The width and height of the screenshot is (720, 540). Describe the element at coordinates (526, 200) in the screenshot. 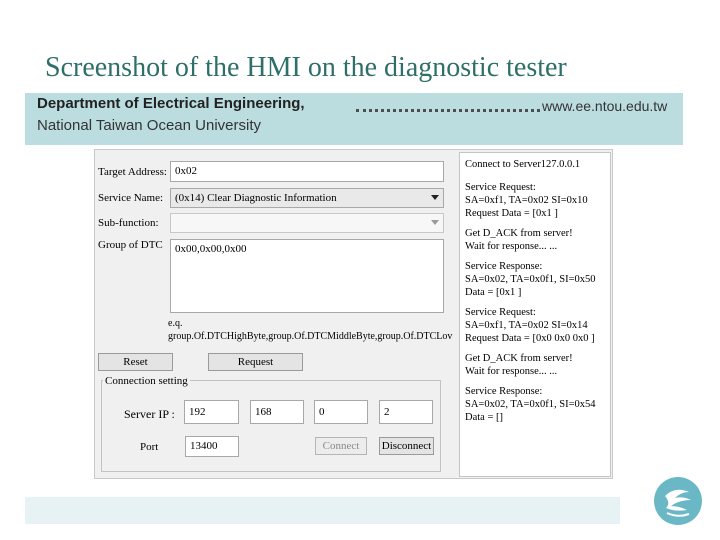

I see `log-line: SA=0xf1, TA=0x02 SI=0x10` at that location.